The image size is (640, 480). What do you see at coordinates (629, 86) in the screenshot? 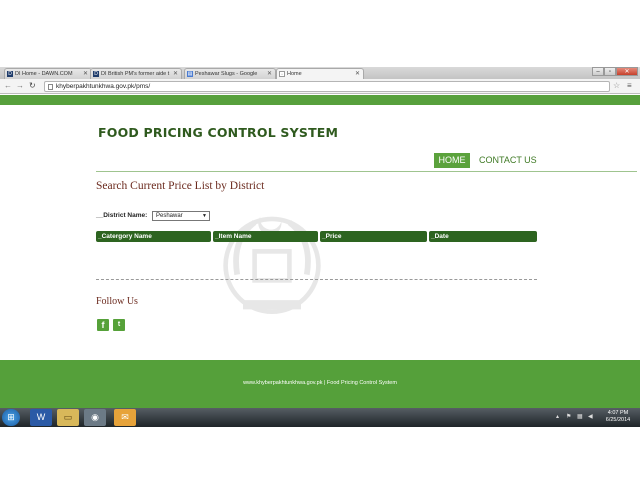
I see `chrome-menu-icon: ≡` at bounding box center [629, 86].